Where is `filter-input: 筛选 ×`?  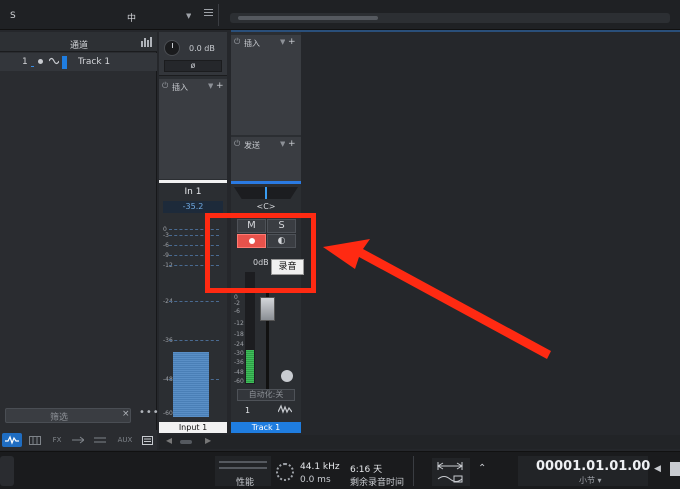 filter-input: 筛选 × is located at coordinates (68, 415).